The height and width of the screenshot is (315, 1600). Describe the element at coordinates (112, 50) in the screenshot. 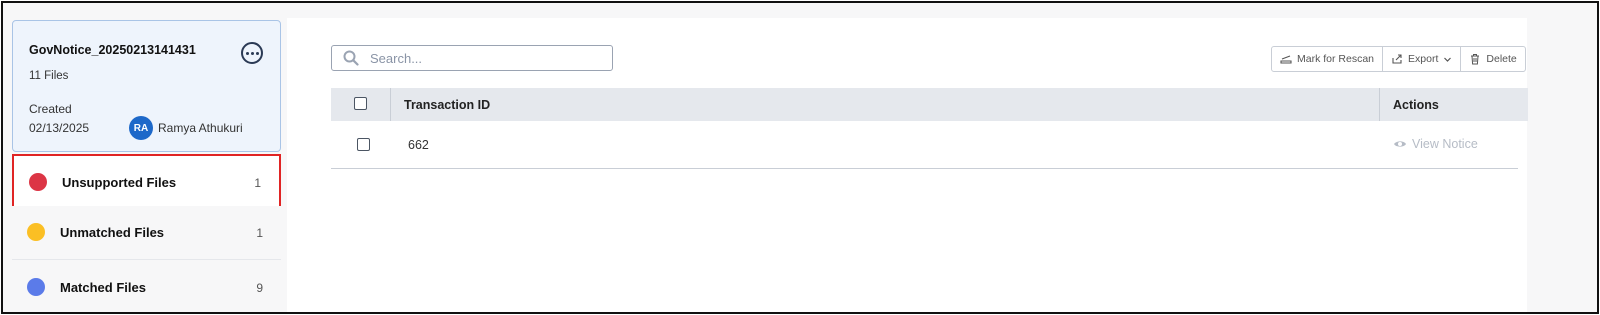

I see `batch-title: GovNotice_20250213141431` at that location.